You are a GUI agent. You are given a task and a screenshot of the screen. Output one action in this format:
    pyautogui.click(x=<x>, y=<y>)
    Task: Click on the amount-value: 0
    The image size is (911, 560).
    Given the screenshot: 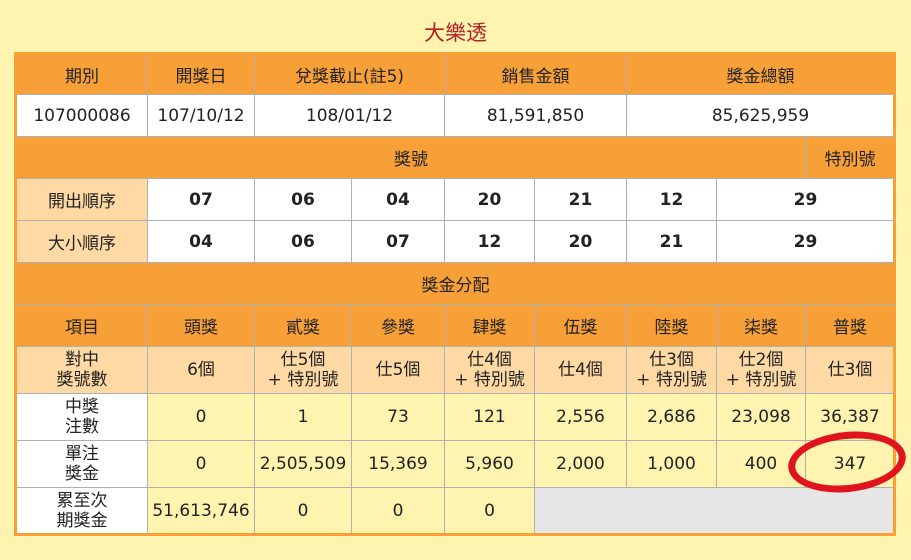 What is the action you would take?
    pyautogui.click(x=201, y=464)
    